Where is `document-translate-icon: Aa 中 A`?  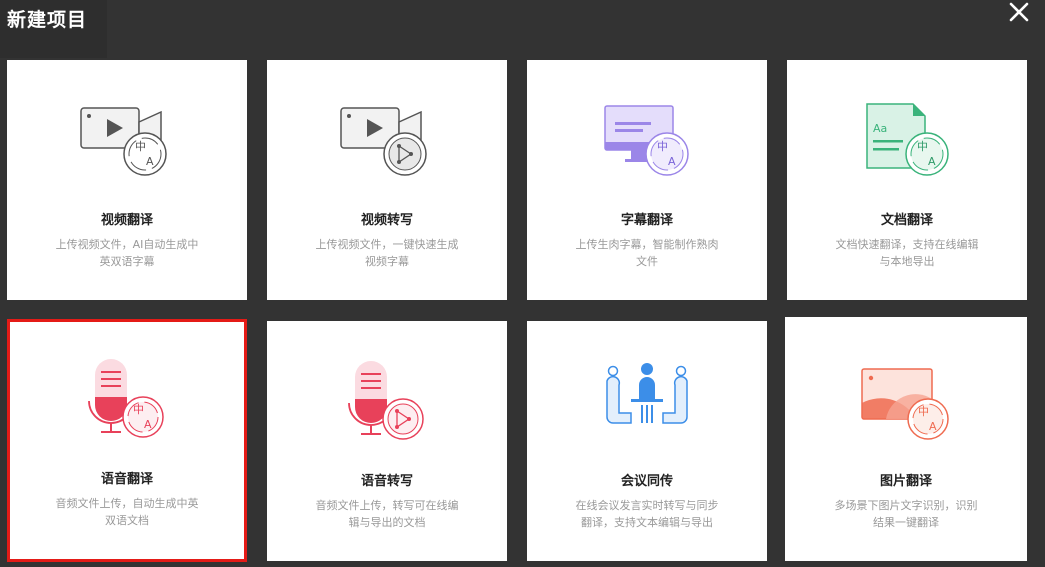 document-translate-icon: Aa 中 A is located at coordinates (907, 143).